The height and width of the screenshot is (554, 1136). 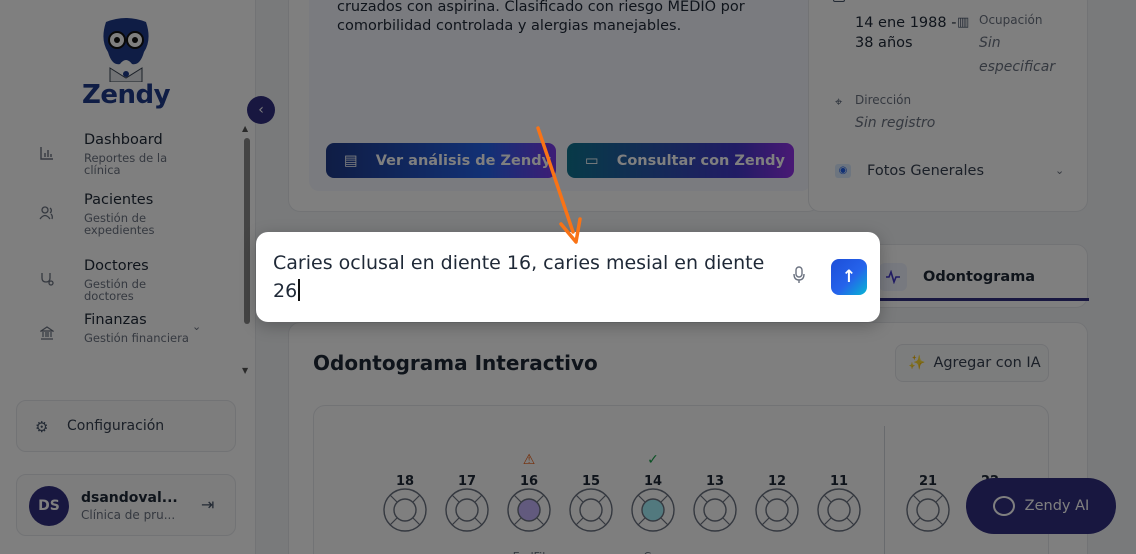 I want to click on arrow-up-icon: ↑, so click(x=849, y=277).